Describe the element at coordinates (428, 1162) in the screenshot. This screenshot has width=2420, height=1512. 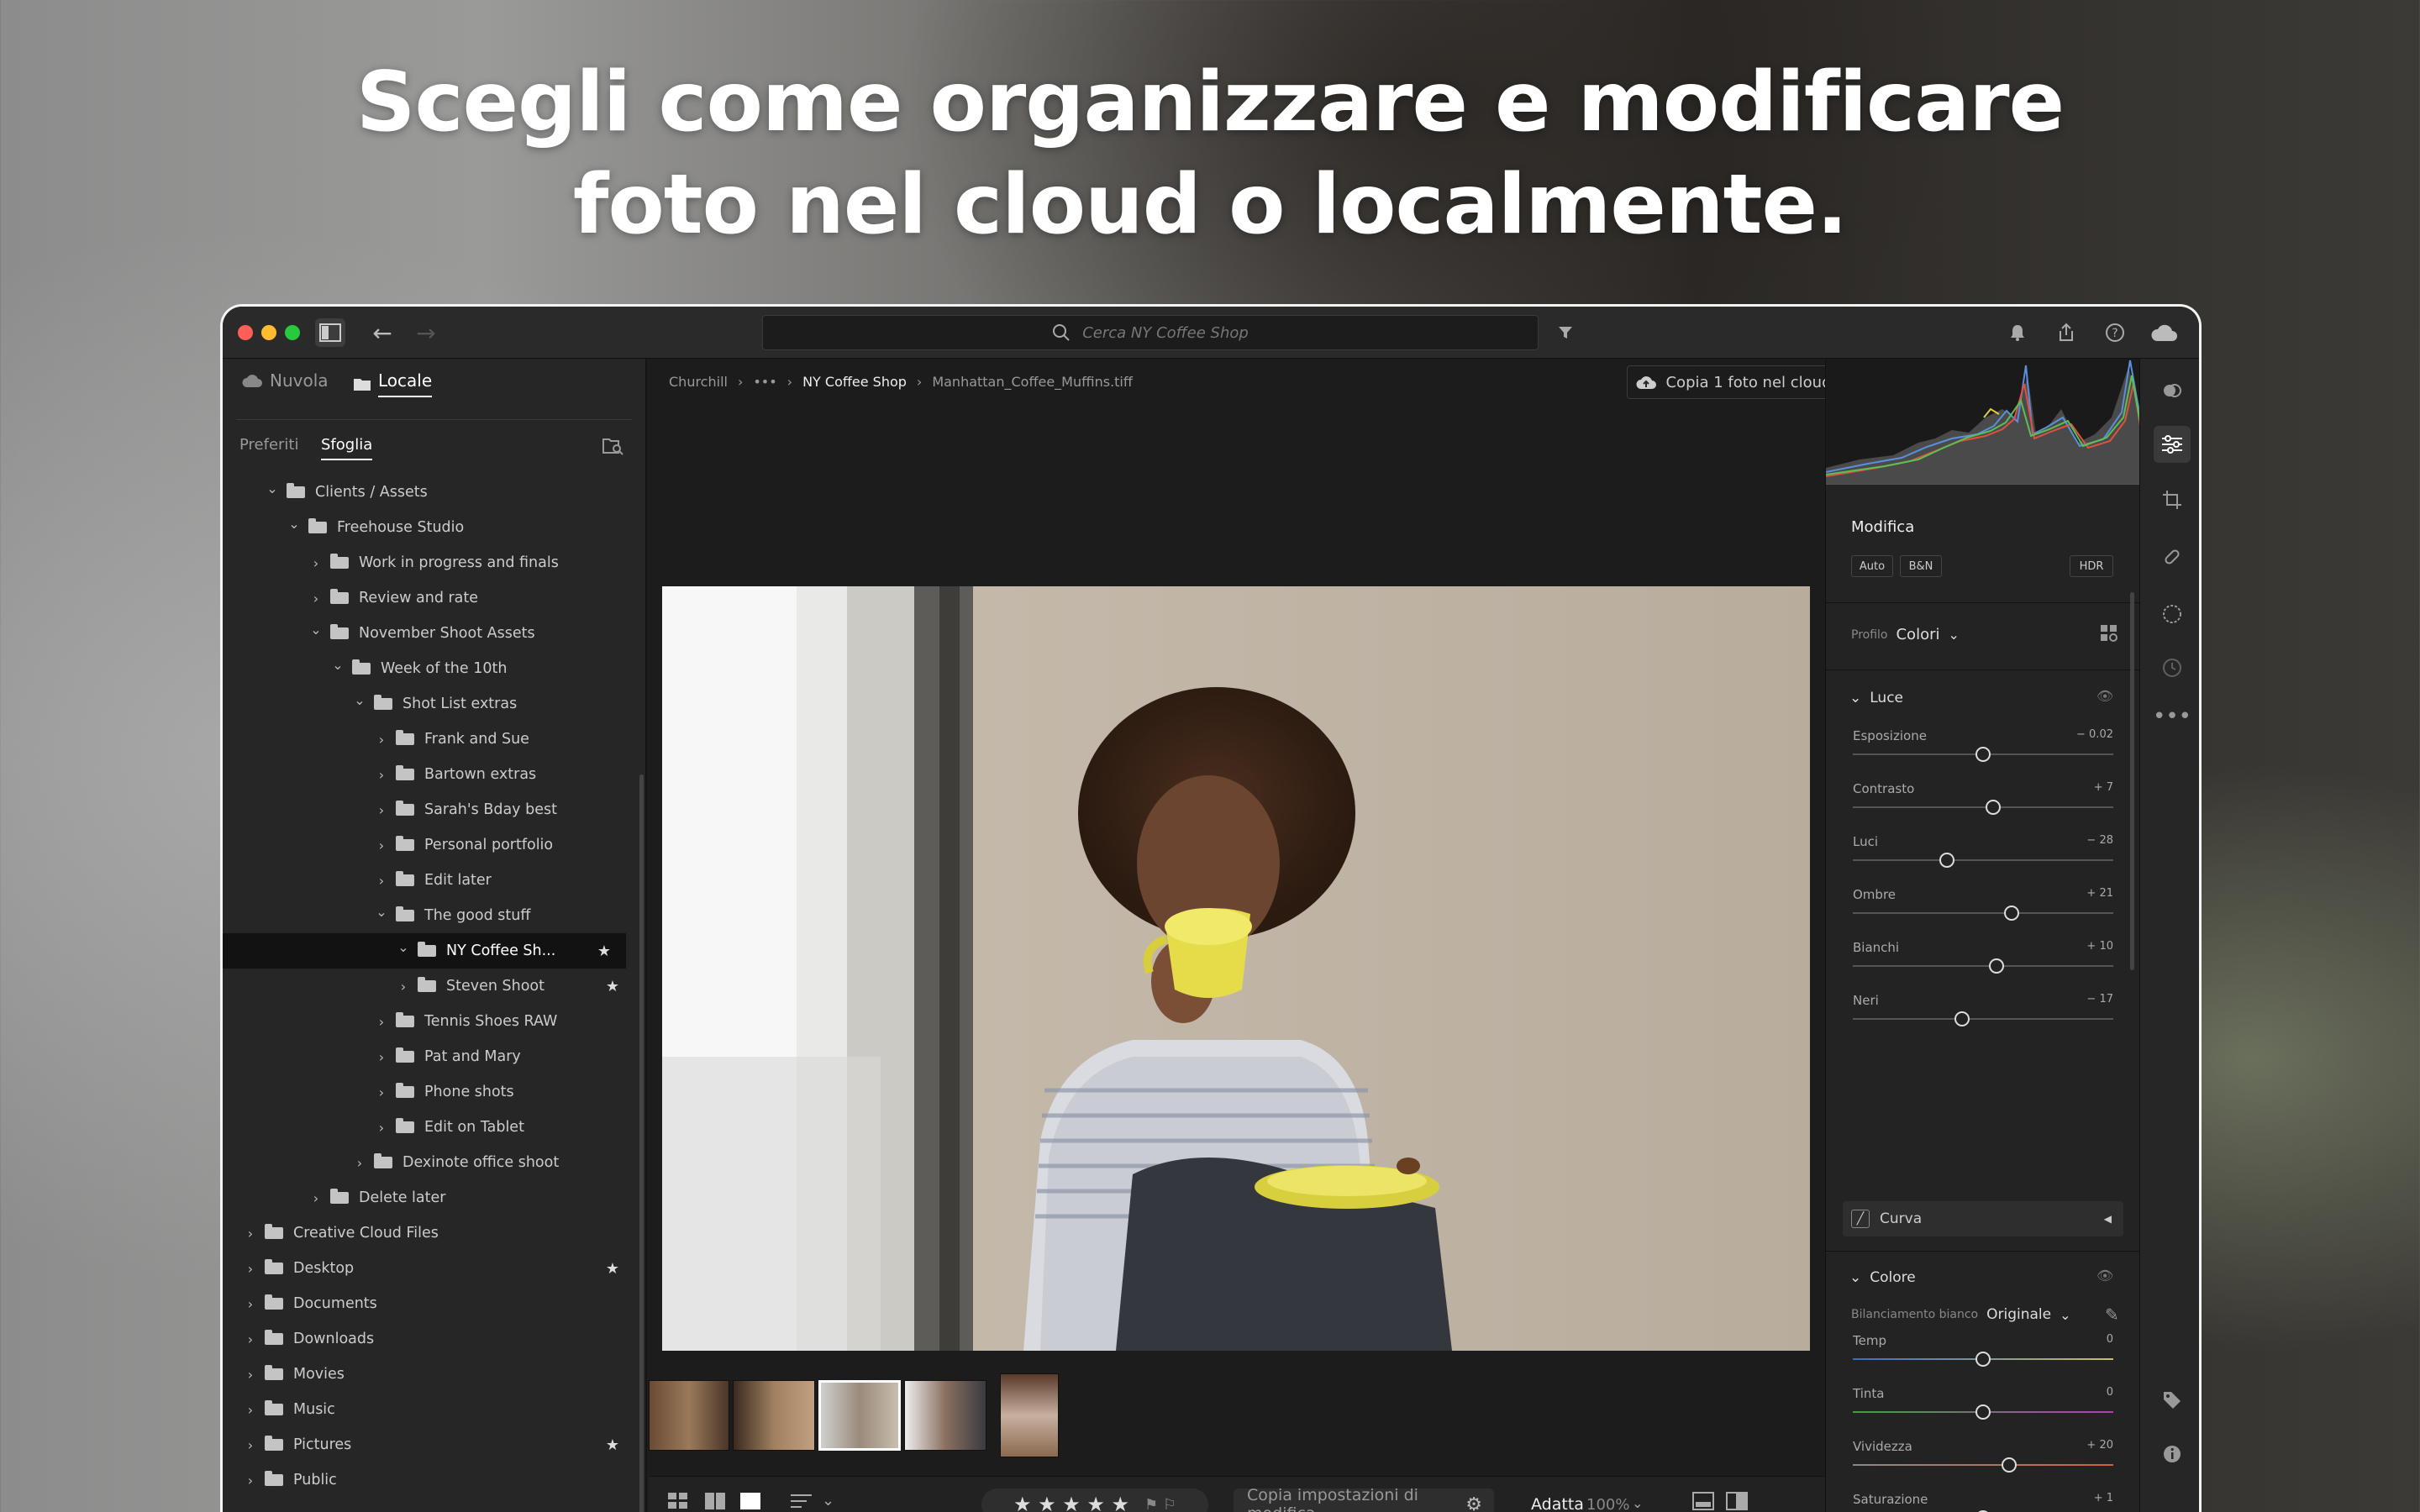
I see `tree-item: › Dexinote office shoot` at that location.